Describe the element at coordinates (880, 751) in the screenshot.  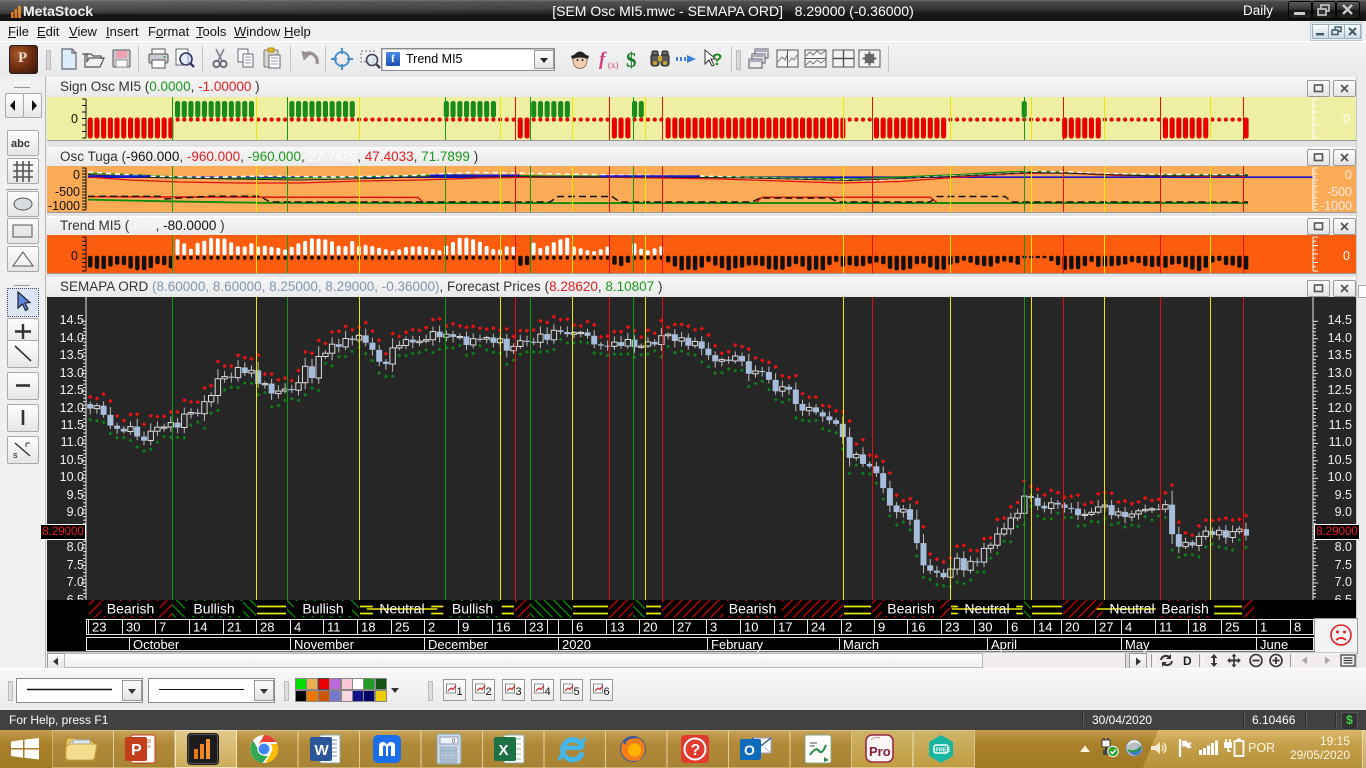
I see `svg-text: Pro` at that location.